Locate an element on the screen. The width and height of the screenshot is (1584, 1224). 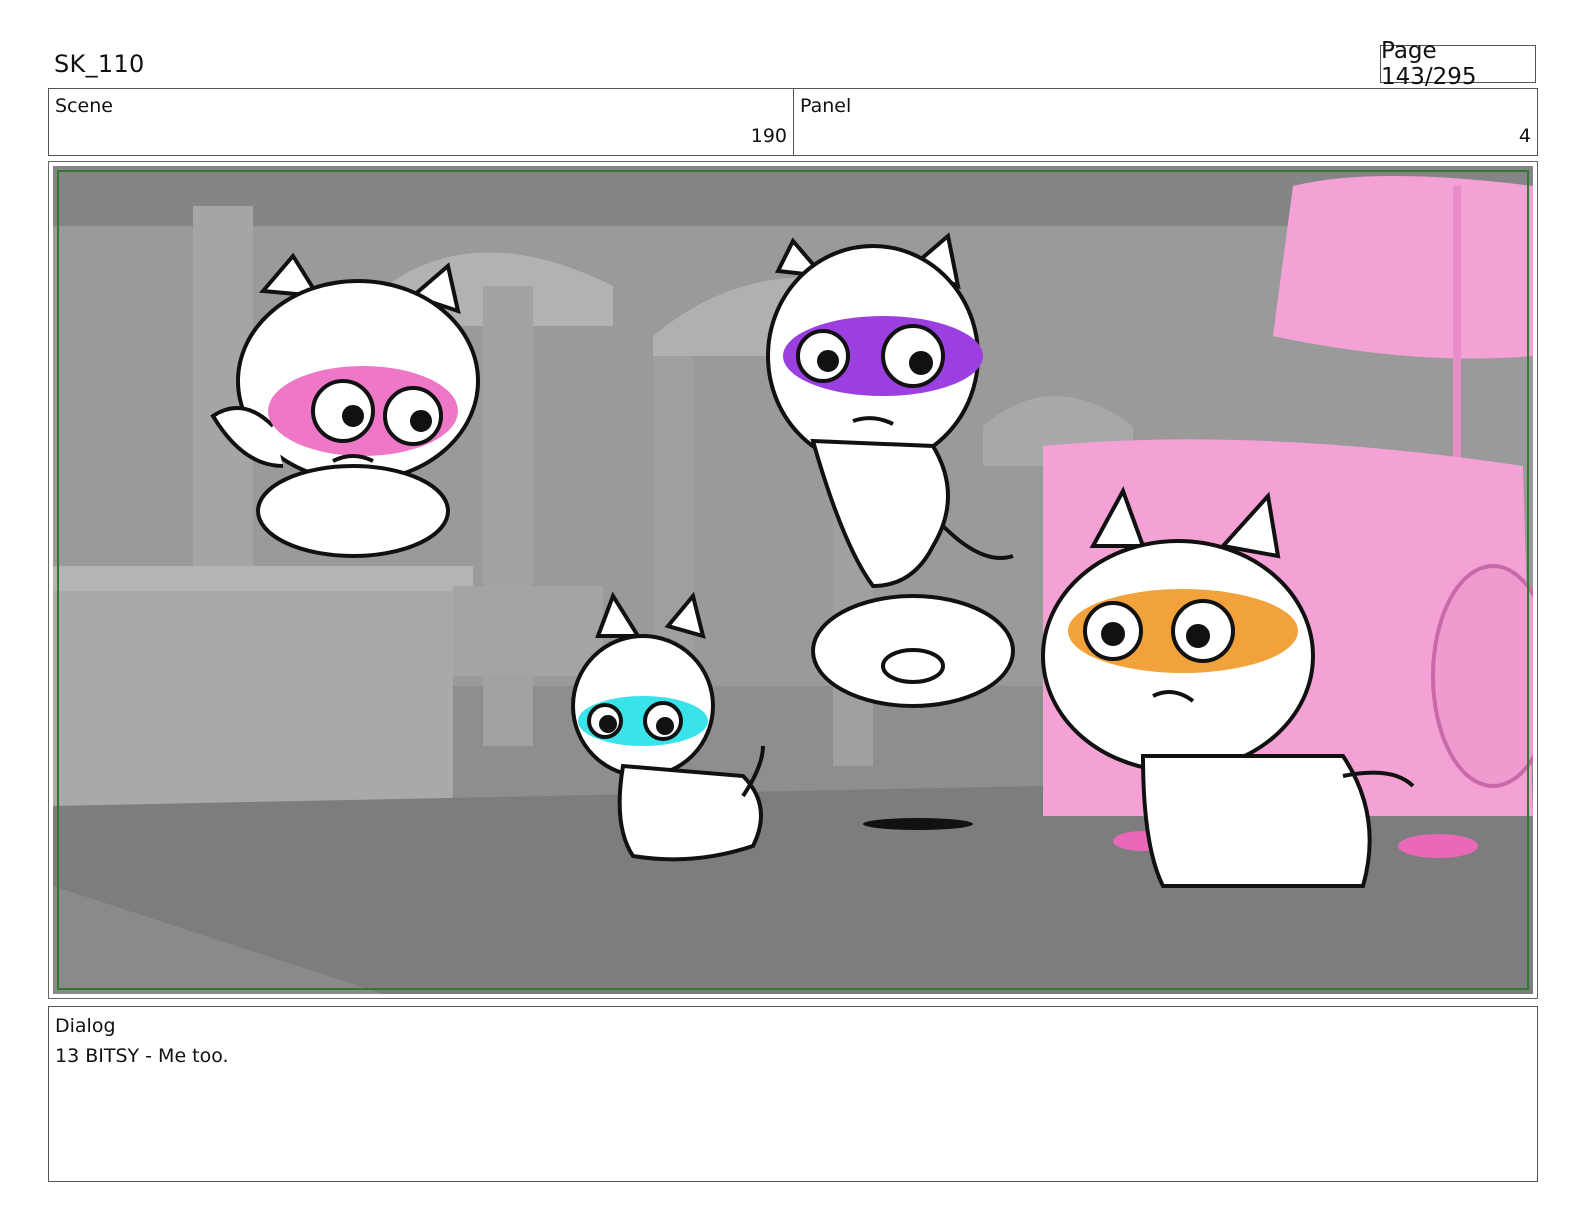
dialog-text: 13 BITSY - Me too. is located at coordinates (142, 1056).